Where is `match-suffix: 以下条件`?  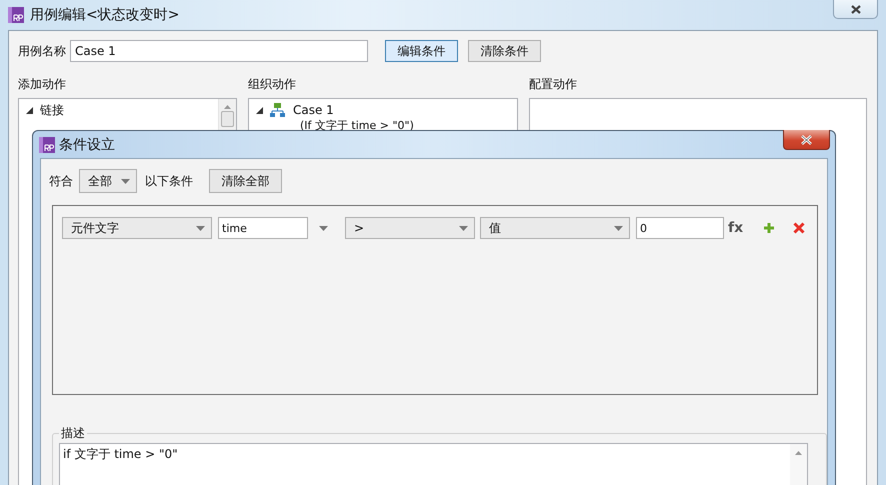 match-suffix: 以下条件 is located at coordinates (169, 181).